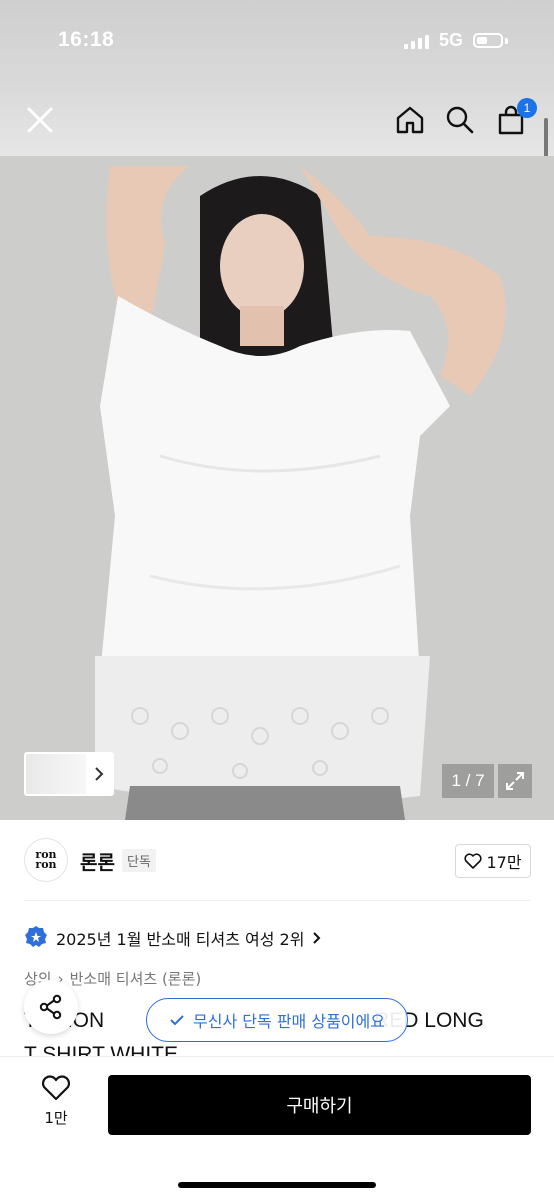  I want to click on product-like-count: 1만, so click(56, 1118).